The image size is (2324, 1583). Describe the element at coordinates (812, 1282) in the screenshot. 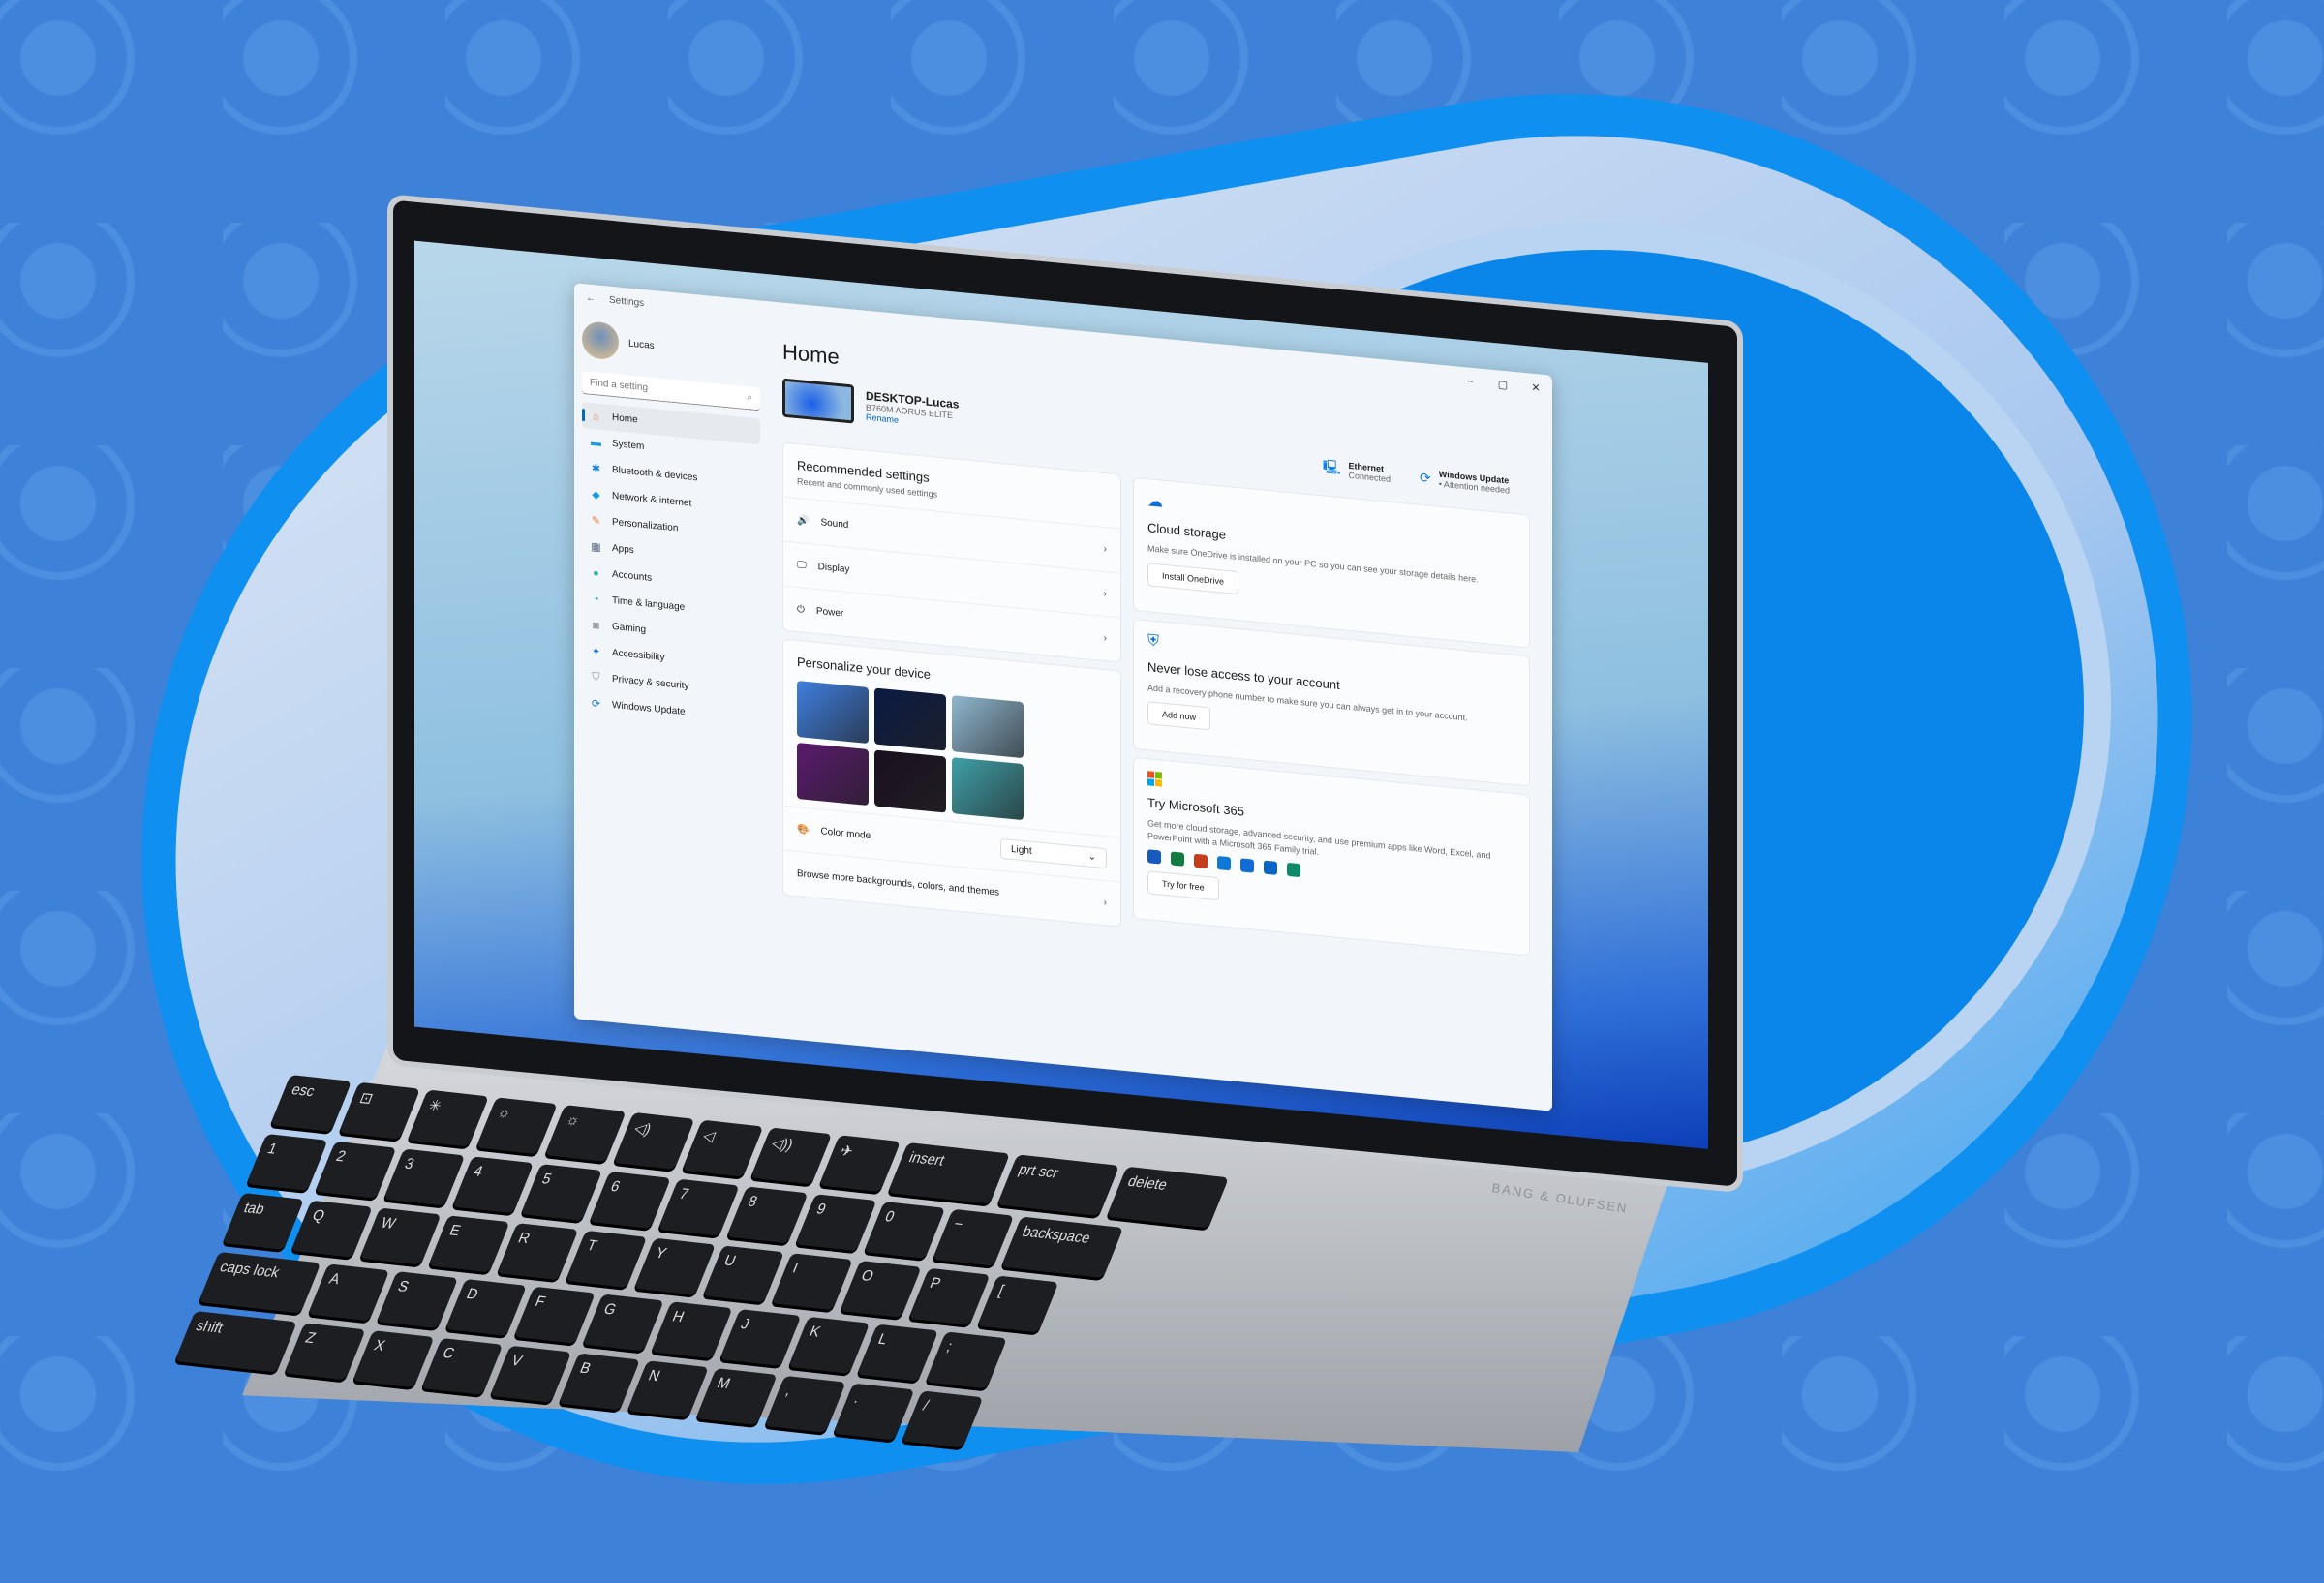

I see `key-i: I` at that location.